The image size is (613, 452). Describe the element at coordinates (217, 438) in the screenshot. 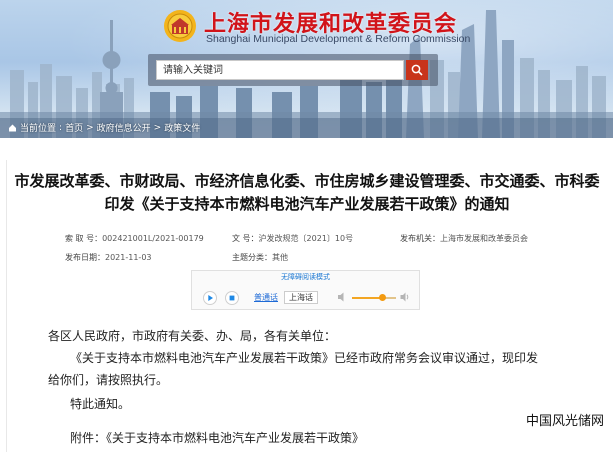

I see `attachment-link: 附件：《关于支持本市燃料电池汽车产业发展若干政策》` at that location.